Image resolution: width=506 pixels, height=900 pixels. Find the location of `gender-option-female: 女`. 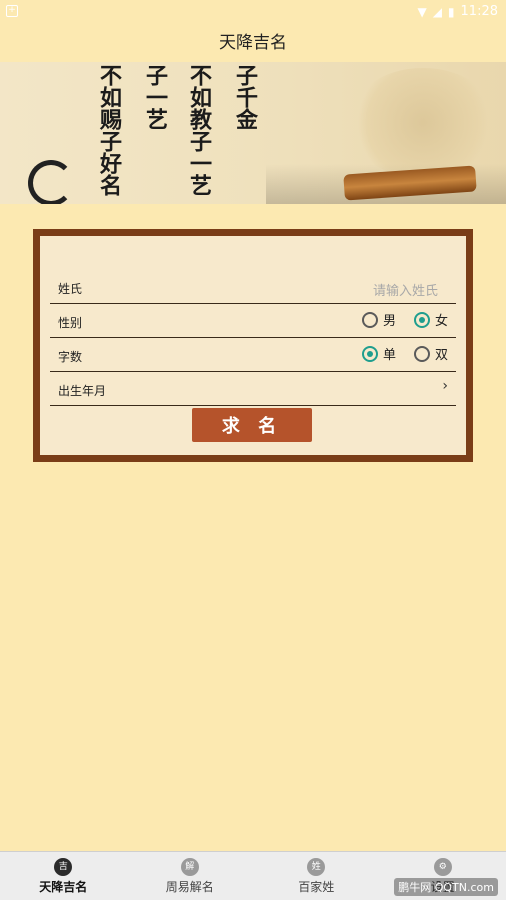

gender-option-female: 女 is located at coordinates (430, 319).